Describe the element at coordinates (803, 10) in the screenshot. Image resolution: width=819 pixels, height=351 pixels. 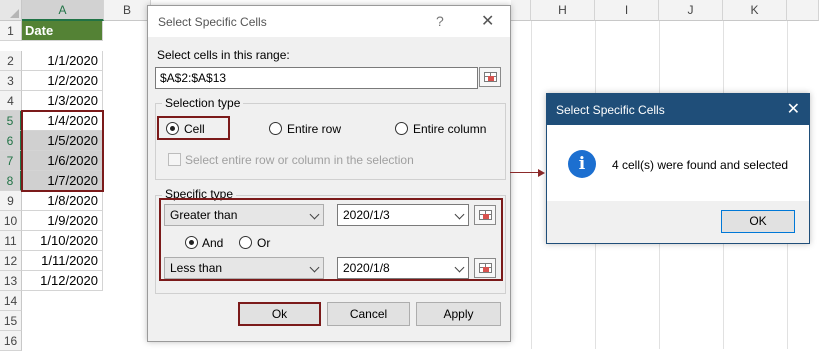
I see `column-header-l` at that location.